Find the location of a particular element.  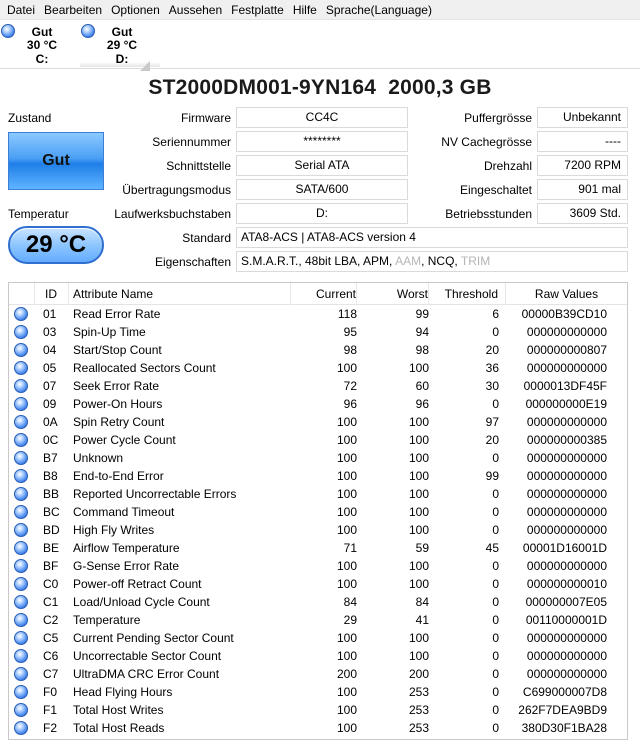

temperature-display: 29 °C is located at coordinates (56, 245).